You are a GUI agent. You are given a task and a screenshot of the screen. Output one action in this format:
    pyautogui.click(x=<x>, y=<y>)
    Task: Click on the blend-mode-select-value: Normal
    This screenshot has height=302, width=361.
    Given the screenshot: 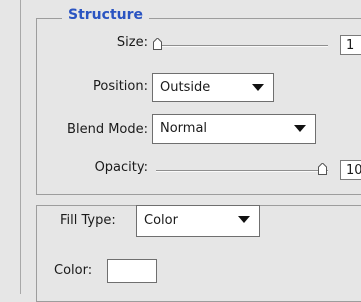 What is the action you would take?
    pyautogui.click(x=184, y=128)
    